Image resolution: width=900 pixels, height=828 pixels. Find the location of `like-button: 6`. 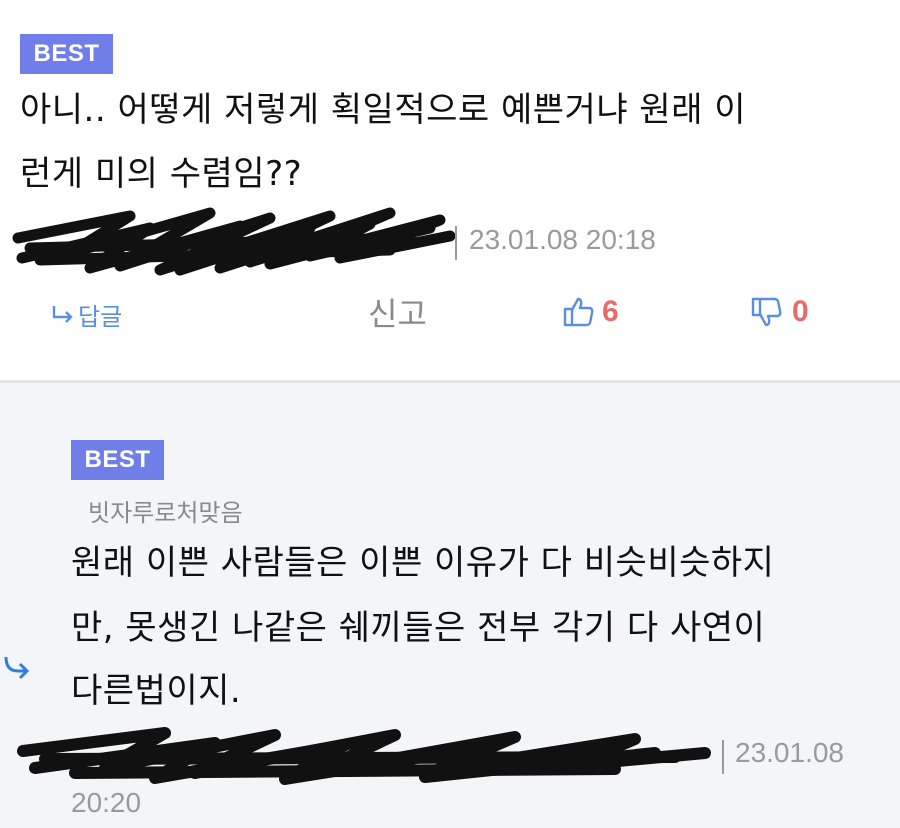

like-button: 6 is located at coordinates (590, 312).